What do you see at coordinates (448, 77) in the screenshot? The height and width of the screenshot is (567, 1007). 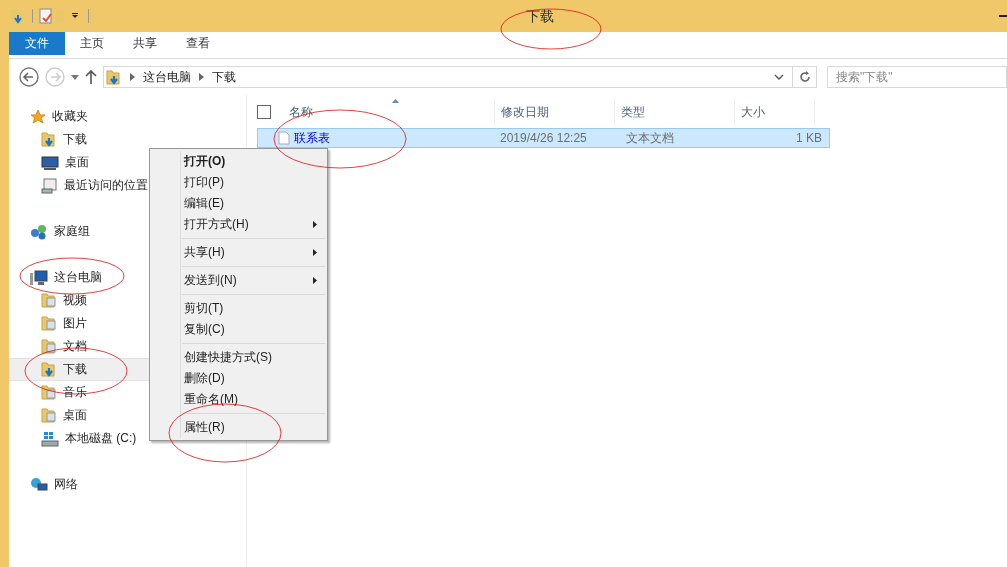 I see `address-bar: 这台电脑 下载` at bounding box center [448, 77].